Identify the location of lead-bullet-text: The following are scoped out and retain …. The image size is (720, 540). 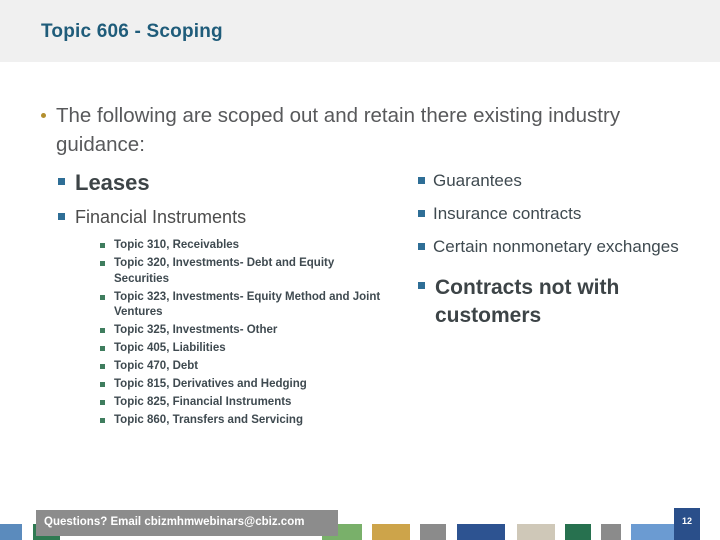
(338, 130).